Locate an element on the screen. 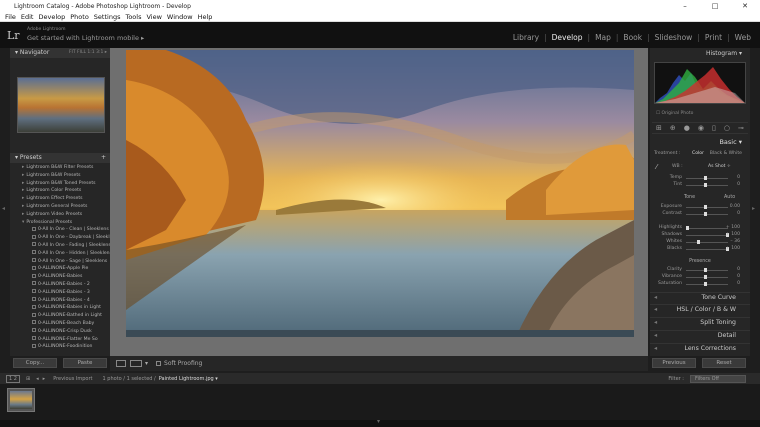  navigator-header: ▾ Navigator FIT FILL 1:1 3:1 ▸ is located at coordinates (60, 53).